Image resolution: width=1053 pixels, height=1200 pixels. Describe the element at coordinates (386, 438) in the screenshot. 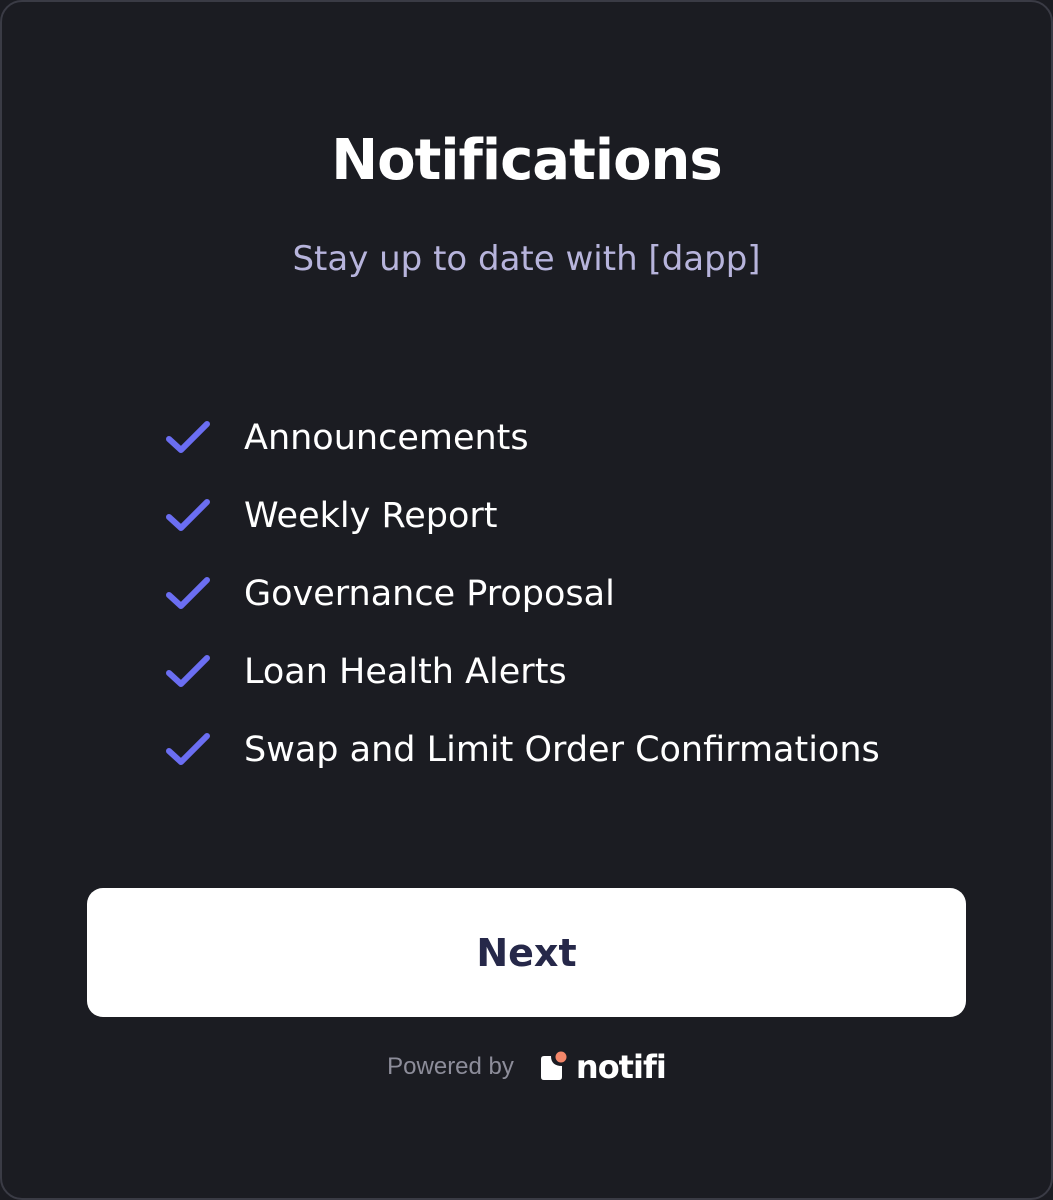

I see `feature-label: Announcements` at that location.